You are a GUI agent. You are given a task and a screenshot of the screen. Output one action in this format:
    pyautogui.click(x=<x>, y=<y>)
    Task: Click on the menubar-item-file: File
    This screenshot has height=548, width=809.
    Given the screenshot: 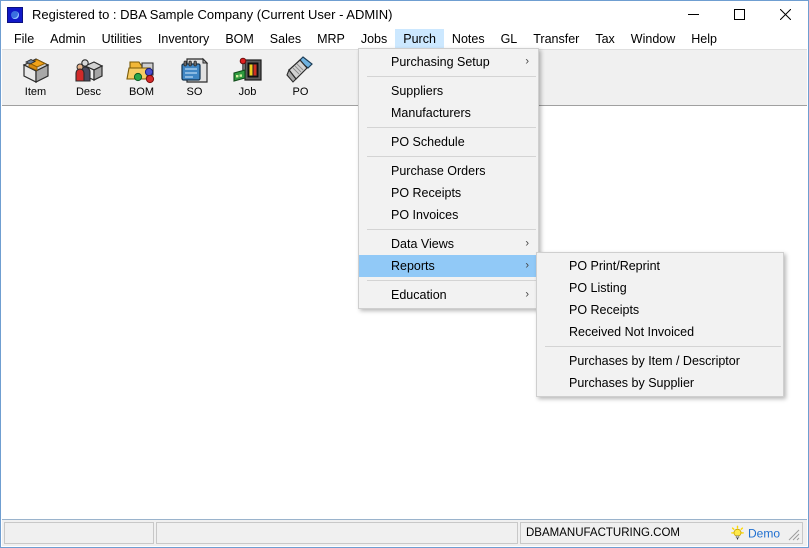 What is the action you would take?
    pyautogui.click(x=24, y=39)
    